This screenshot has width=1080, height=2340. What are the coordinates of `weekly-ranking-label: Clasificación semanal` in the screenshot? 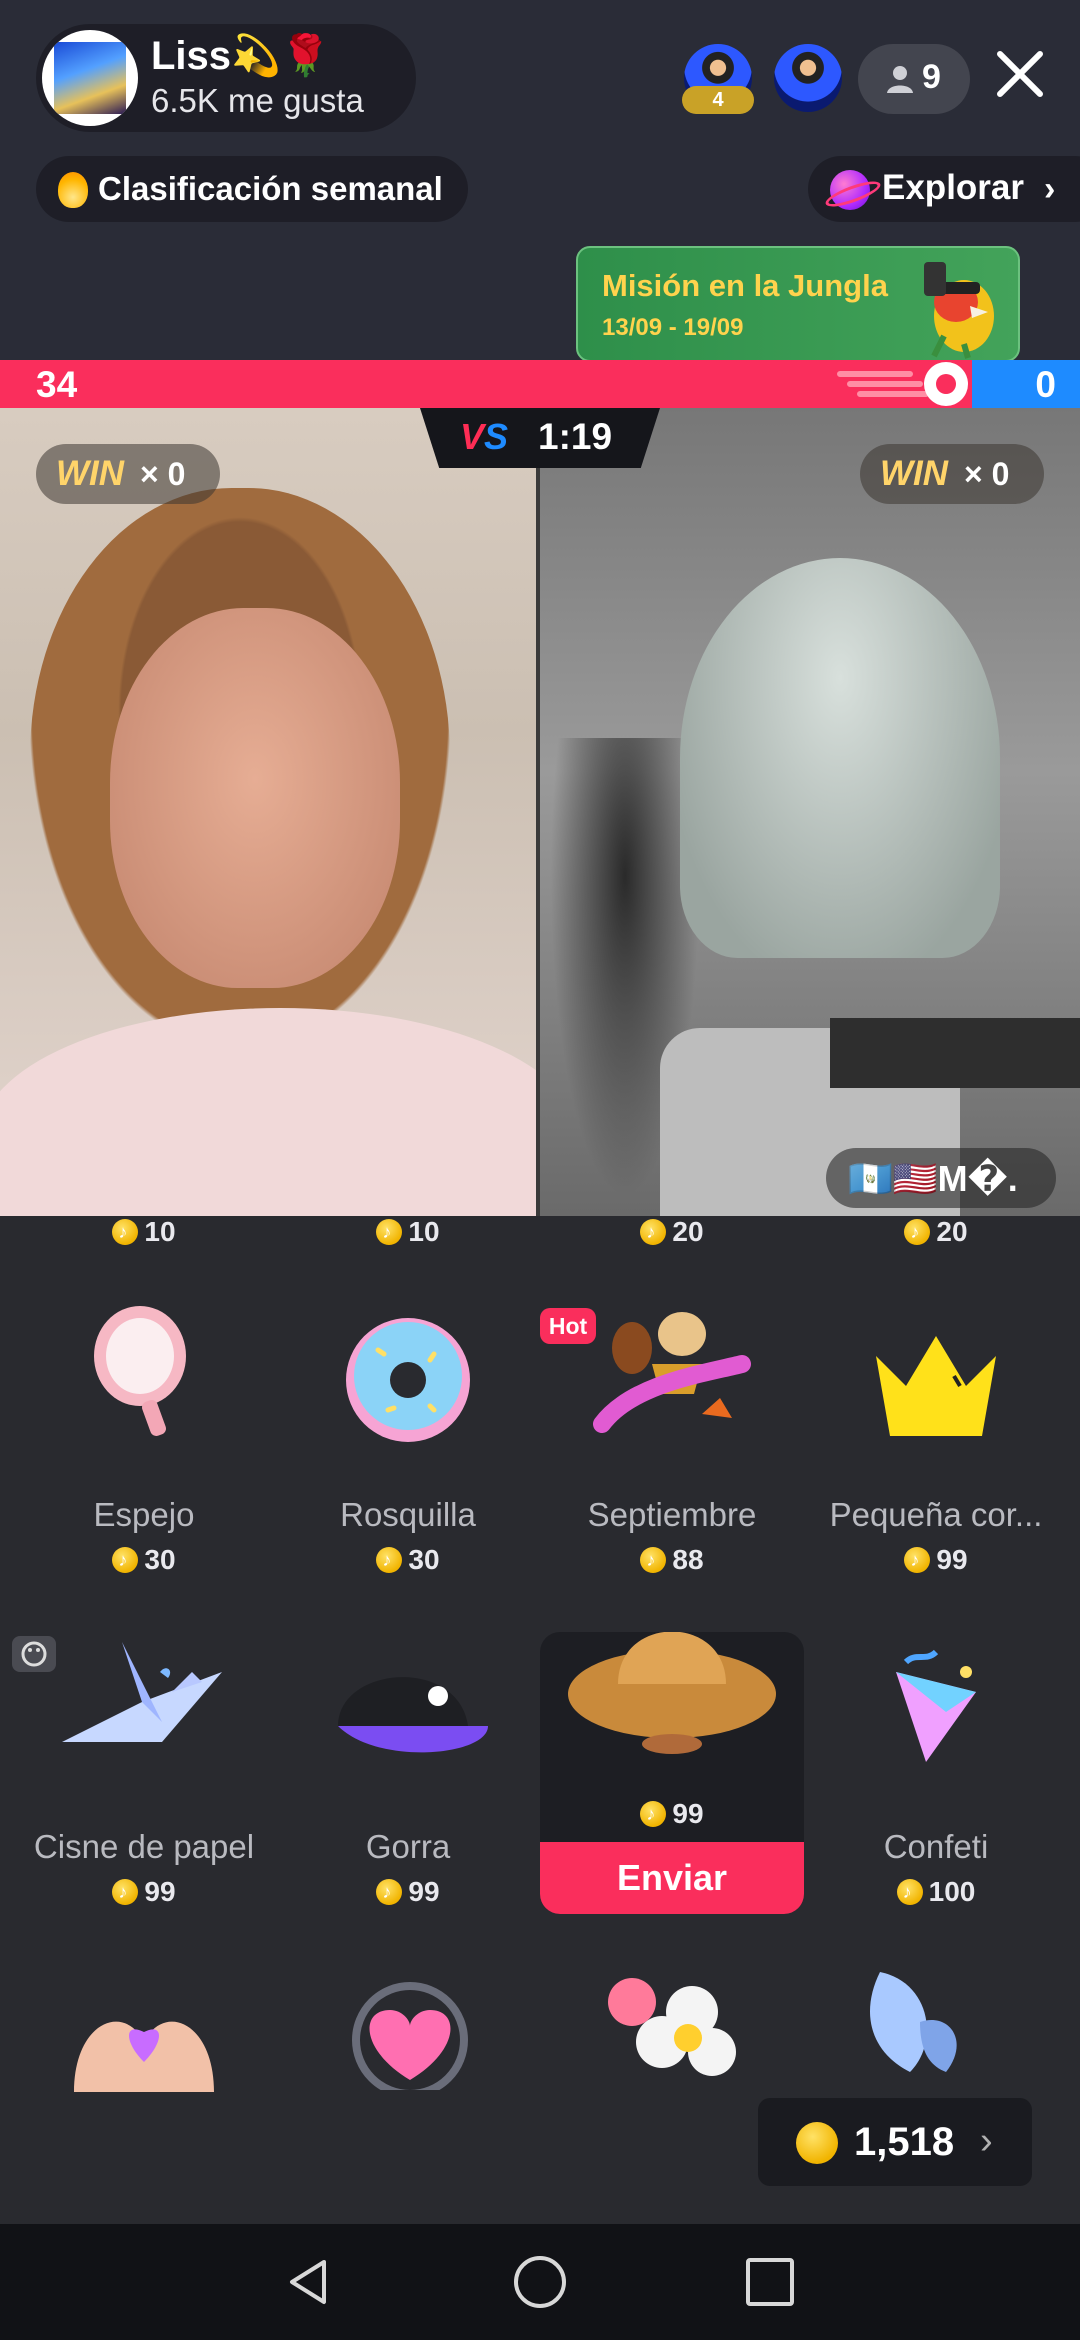 It's located at (270, 188).